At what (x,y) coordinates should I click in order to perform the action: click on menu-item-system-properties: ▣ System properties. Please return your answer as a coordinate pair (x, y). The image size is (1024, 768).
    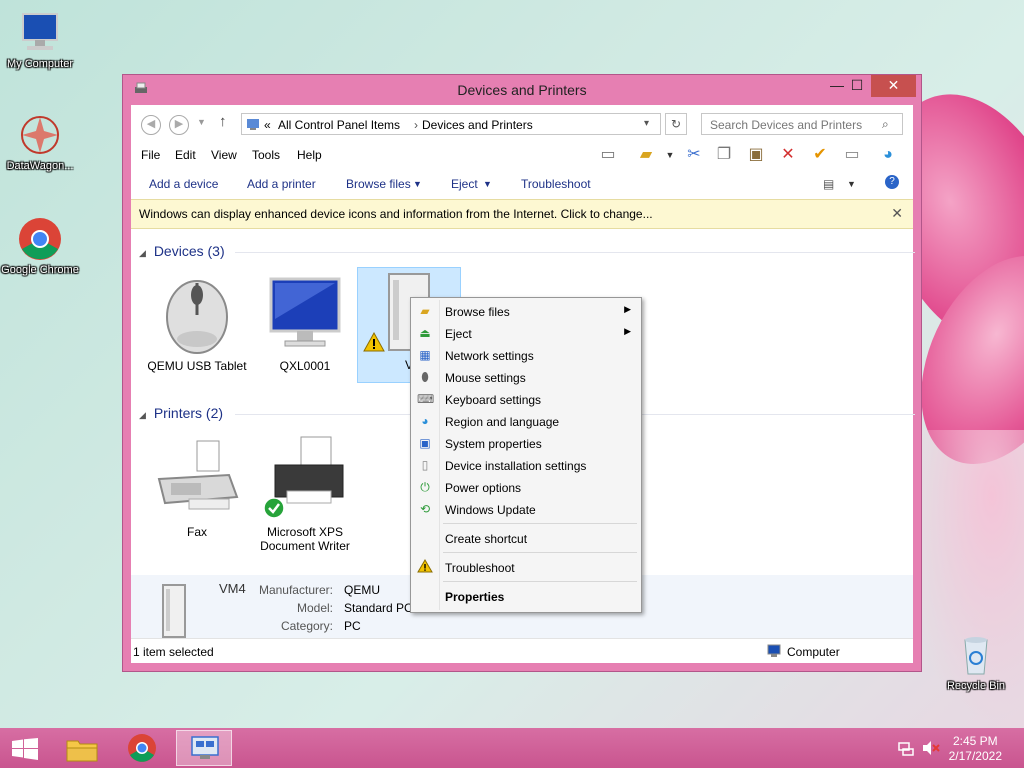
    Looking at the image, I should click on (526, 443).